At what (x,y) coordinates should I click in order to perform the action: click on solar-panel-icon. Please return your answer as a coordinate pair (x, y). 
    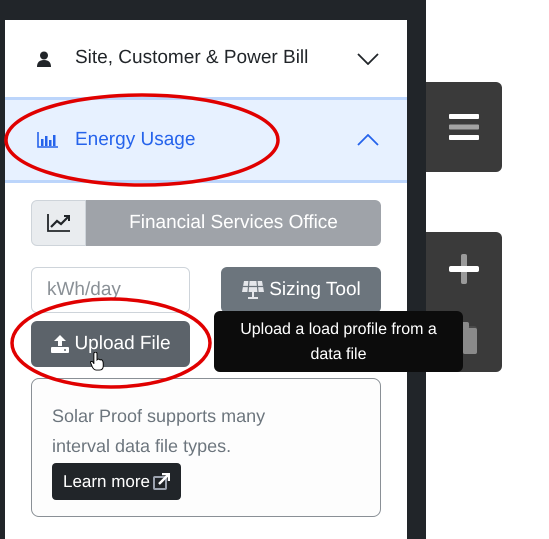
    Looking at the image, I should click on (253, 290).